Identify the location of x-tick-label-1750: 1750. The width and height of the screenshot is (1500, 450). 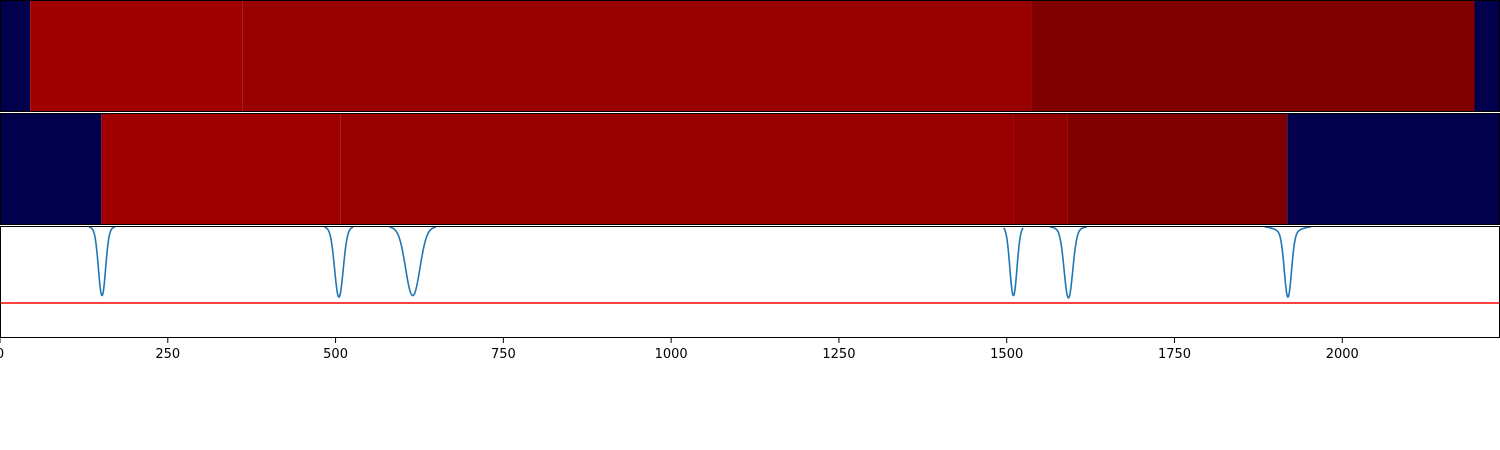
(1174, 354).